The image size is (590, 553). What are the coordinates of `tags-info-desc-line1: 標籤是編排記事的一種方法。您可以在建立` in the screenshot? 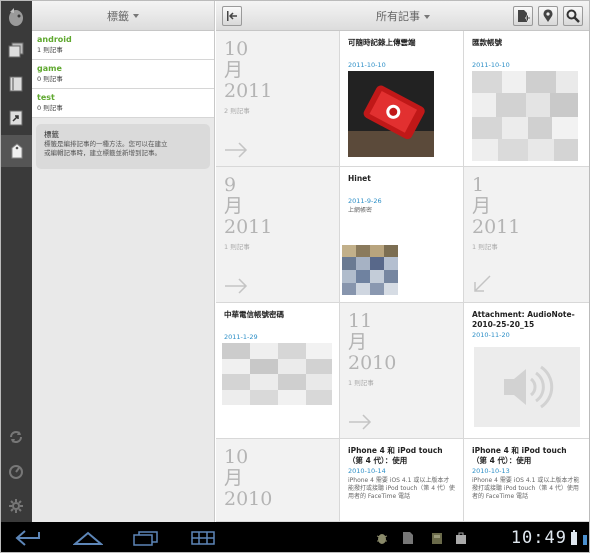 It's located at (106, 144).